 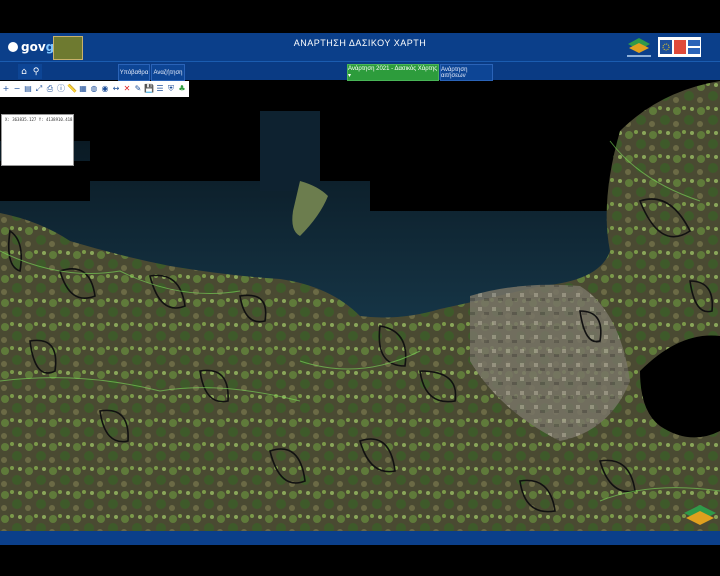 I want to click on measure-icon: 📏, so click(x=72, y=89).